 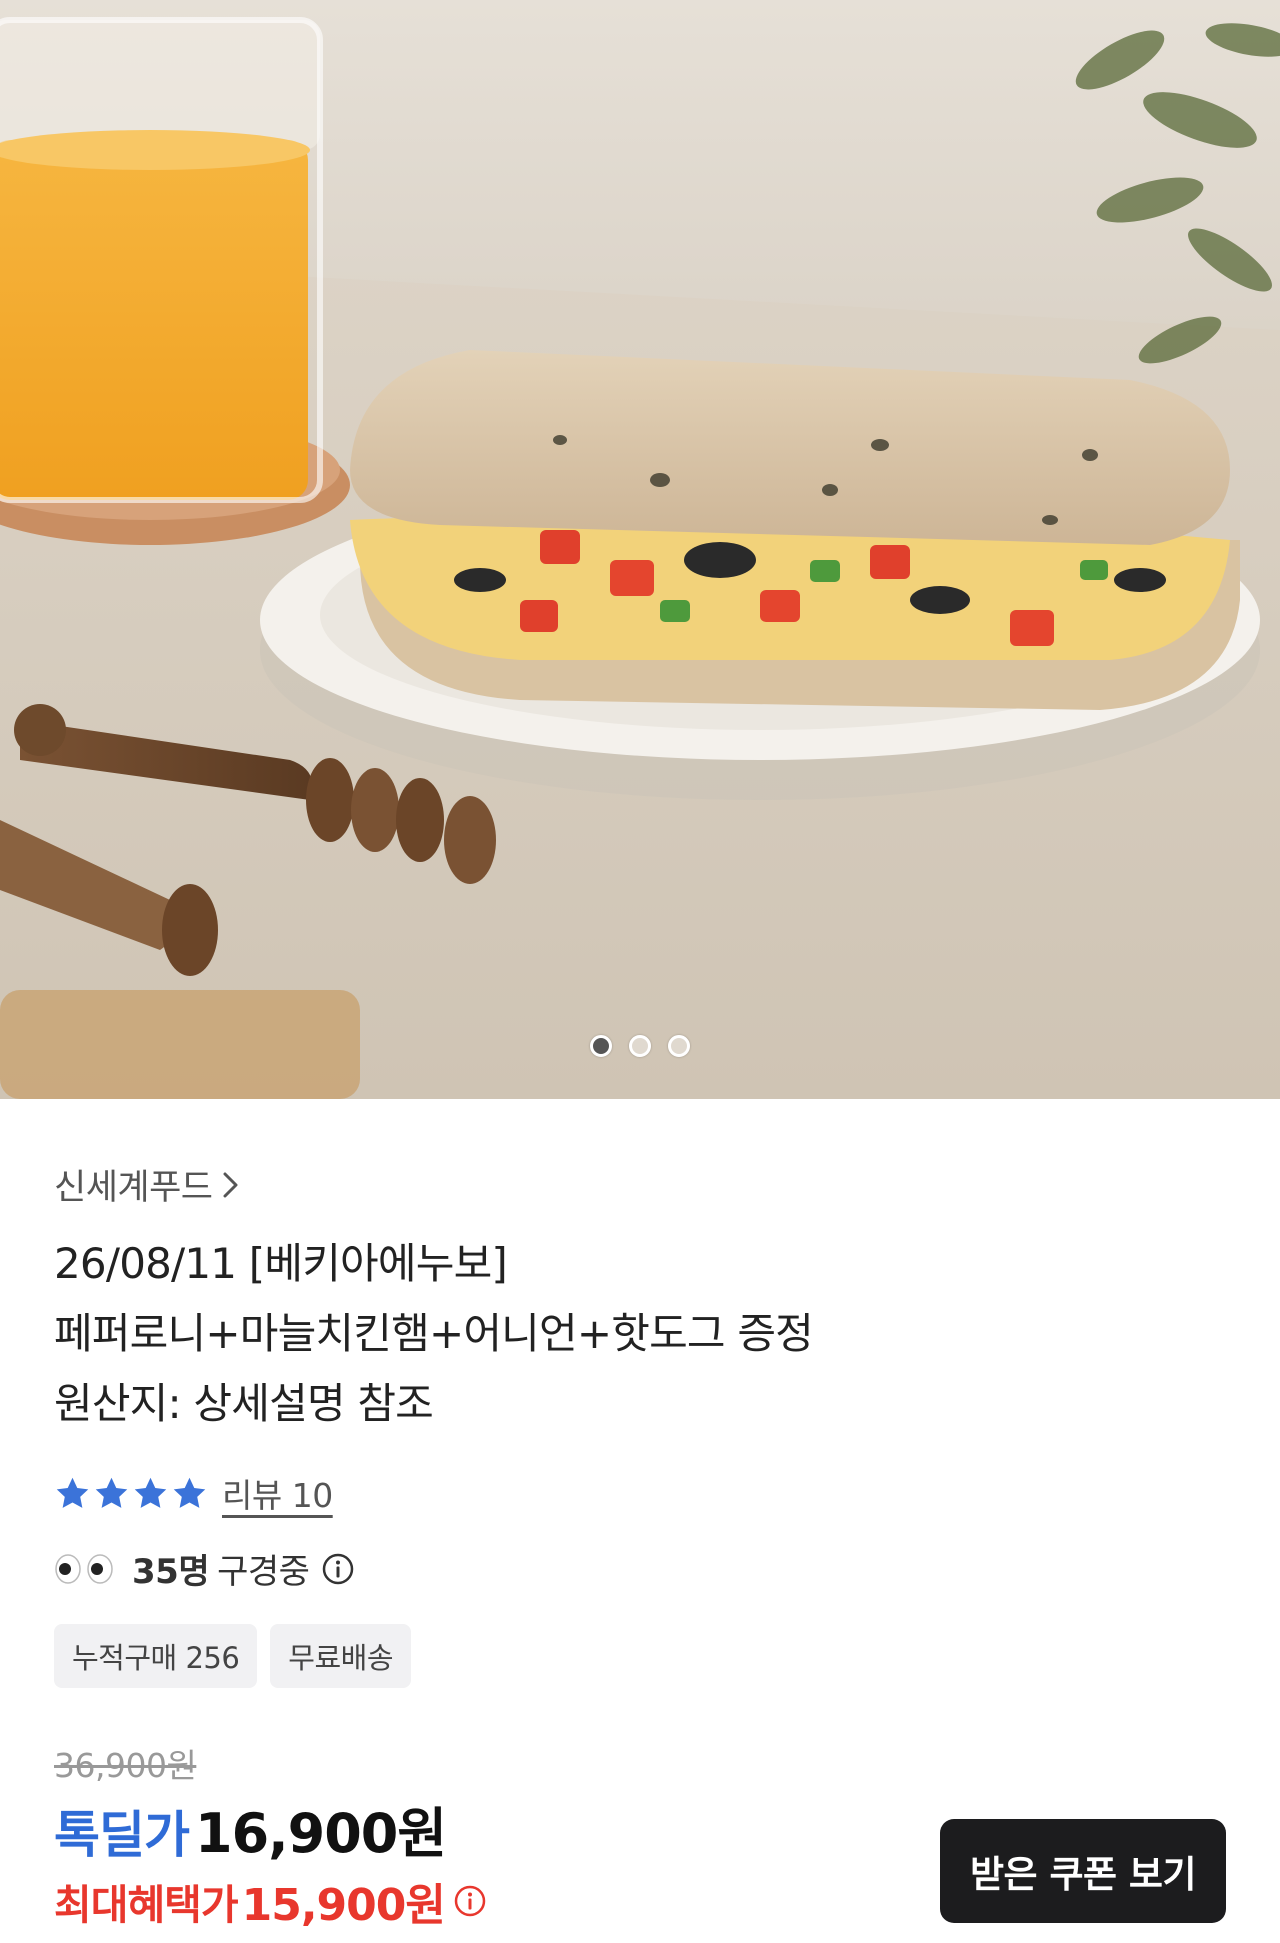 I want to click on purchase-count-badge: 누적구매 256, so click(x=156, y=1656).